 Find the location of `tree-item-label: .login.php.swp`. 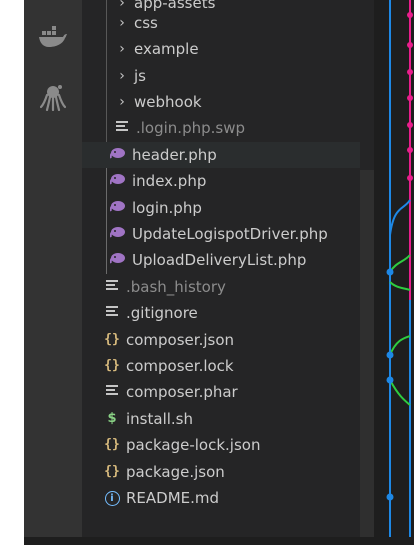

tree-item-label: .login.php.swp is located at coordinates (190, 128).